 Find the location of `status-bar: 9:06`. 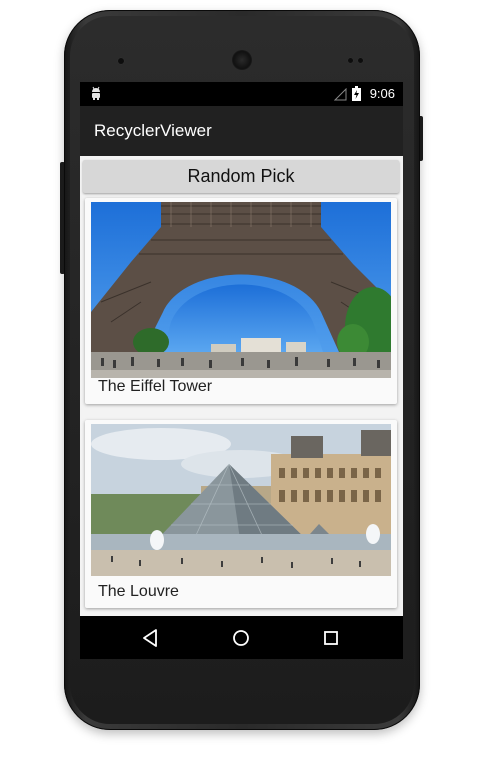

status-bar: 9:06 is located at coordinates (241, 94).